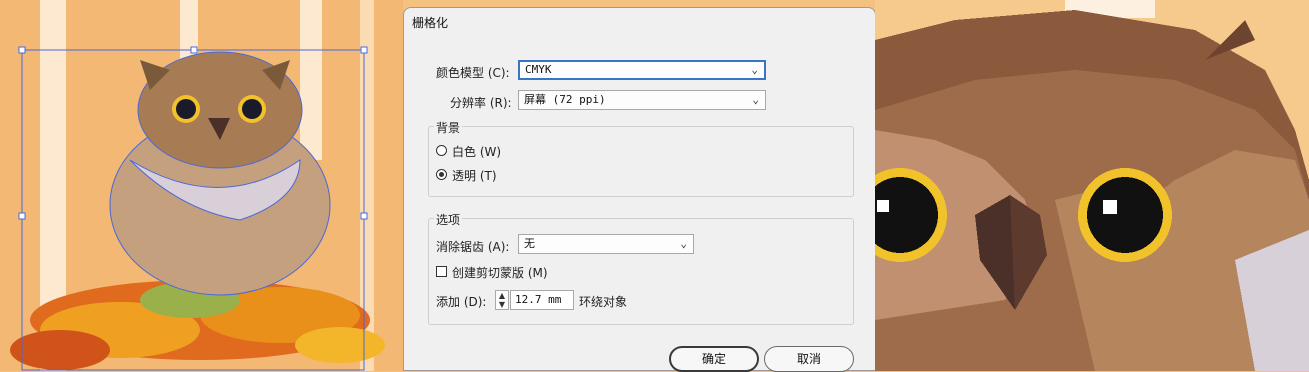 The image size is (1309, 372). Describe the element at coordinates (809, 359) in the screenshot. I see `cancel-button: 取消` at that location.